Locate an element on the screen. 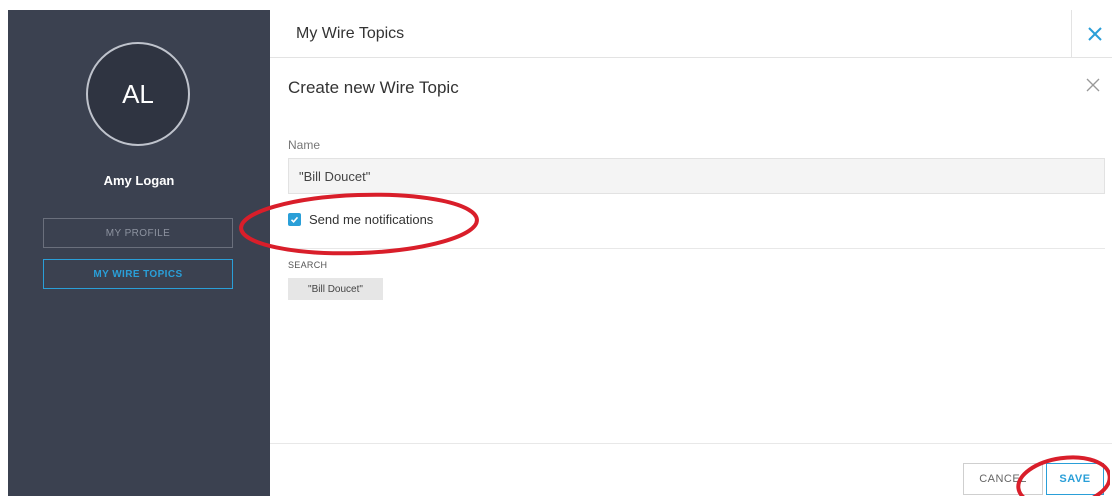 The image size is (1112, 496). search-term-chip: "Bill Doucet" is located at coordinates (335, 289).